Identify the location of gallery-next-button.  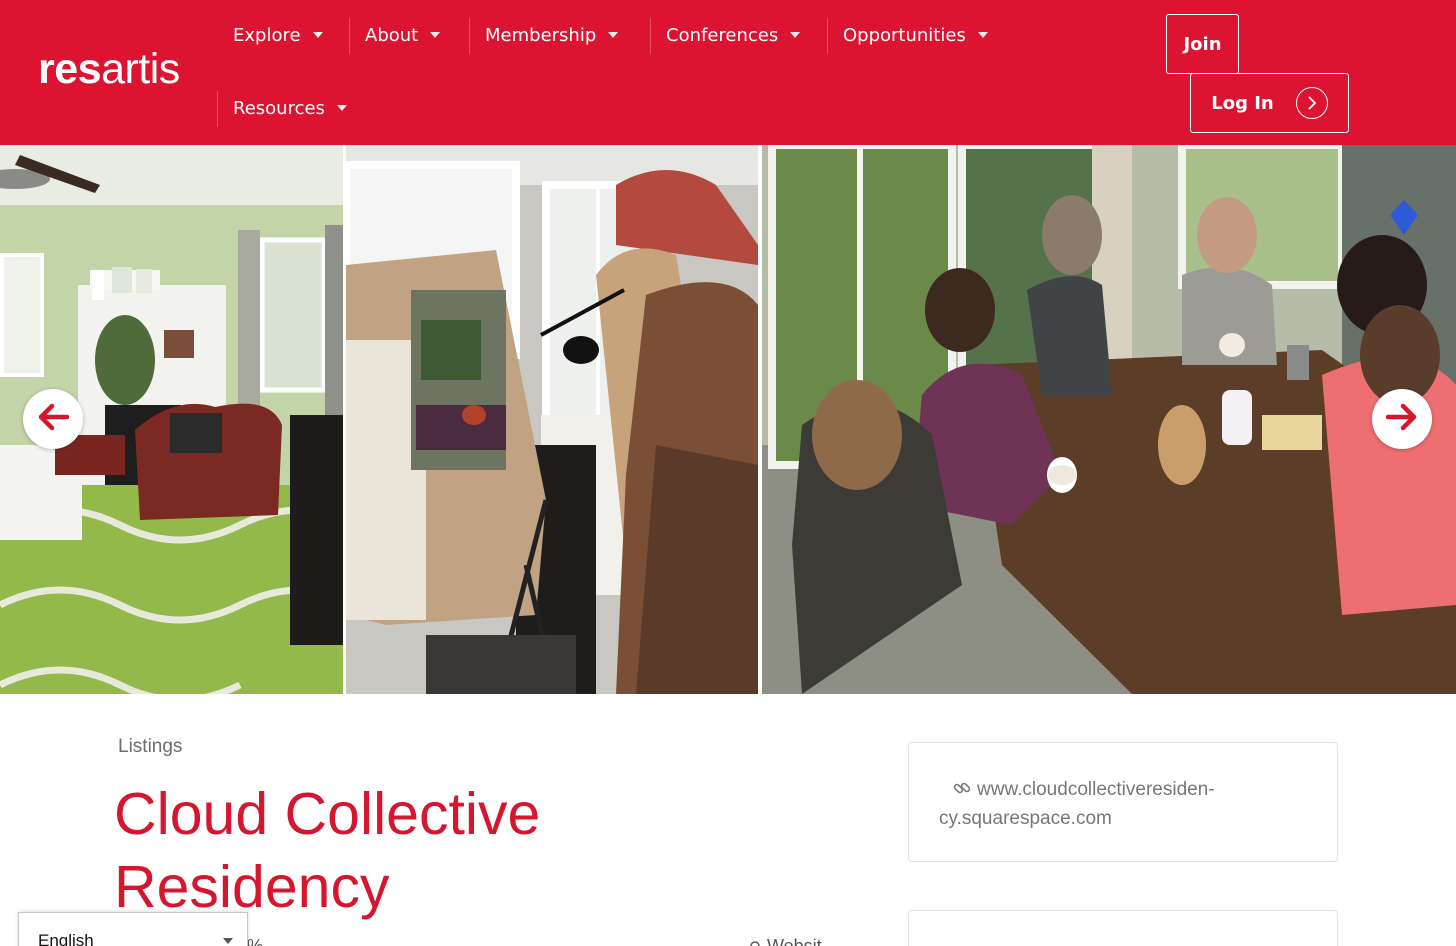
(1402, 419).